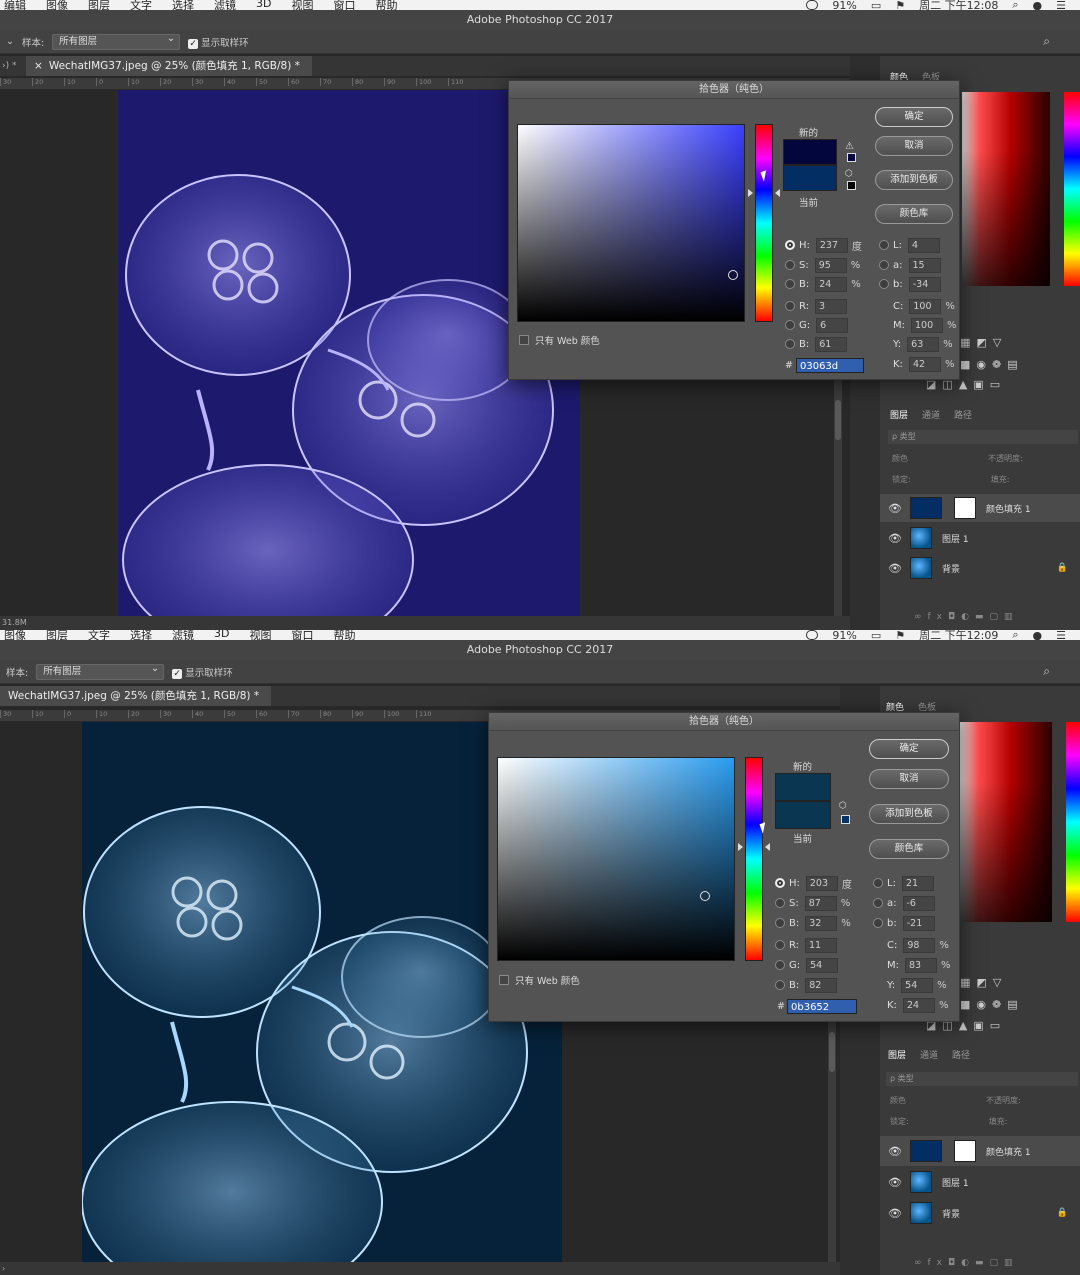 The width and height of the screenshot is (1080, 1275). I want to click on add-to-swatches-button: 添加到色板, so click(909, 814).